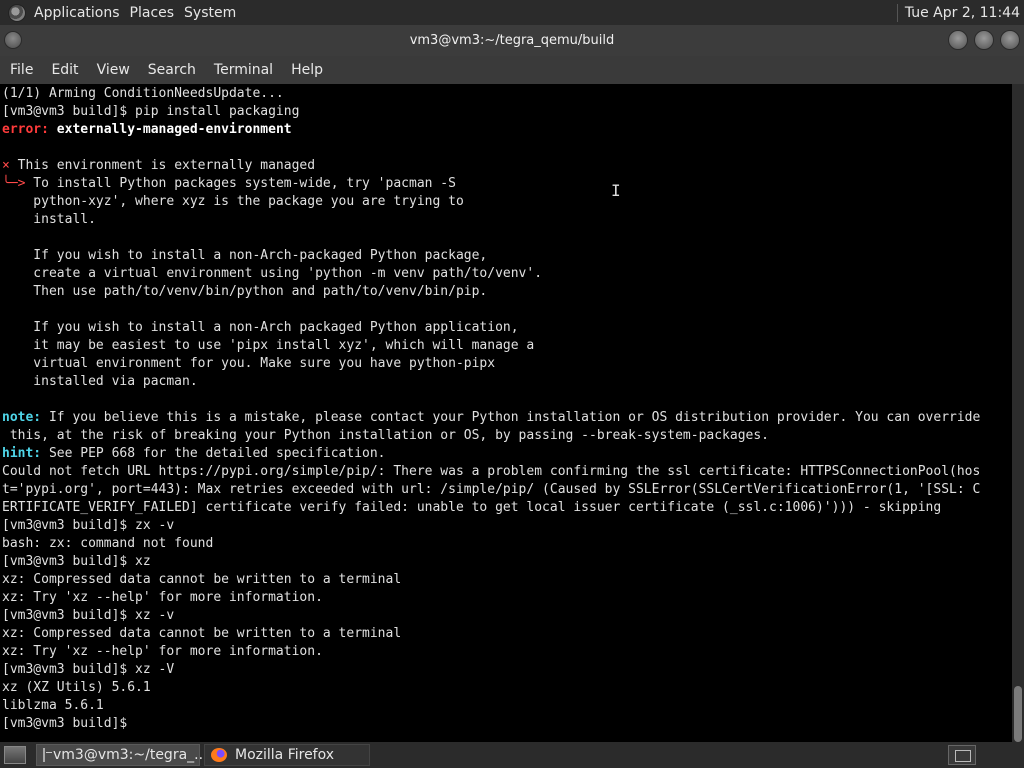 The image size is (1024, 768). Describe the element at coordinates (962, 755) in the screenshot. I see `workspace-switcher-icon` at that location.